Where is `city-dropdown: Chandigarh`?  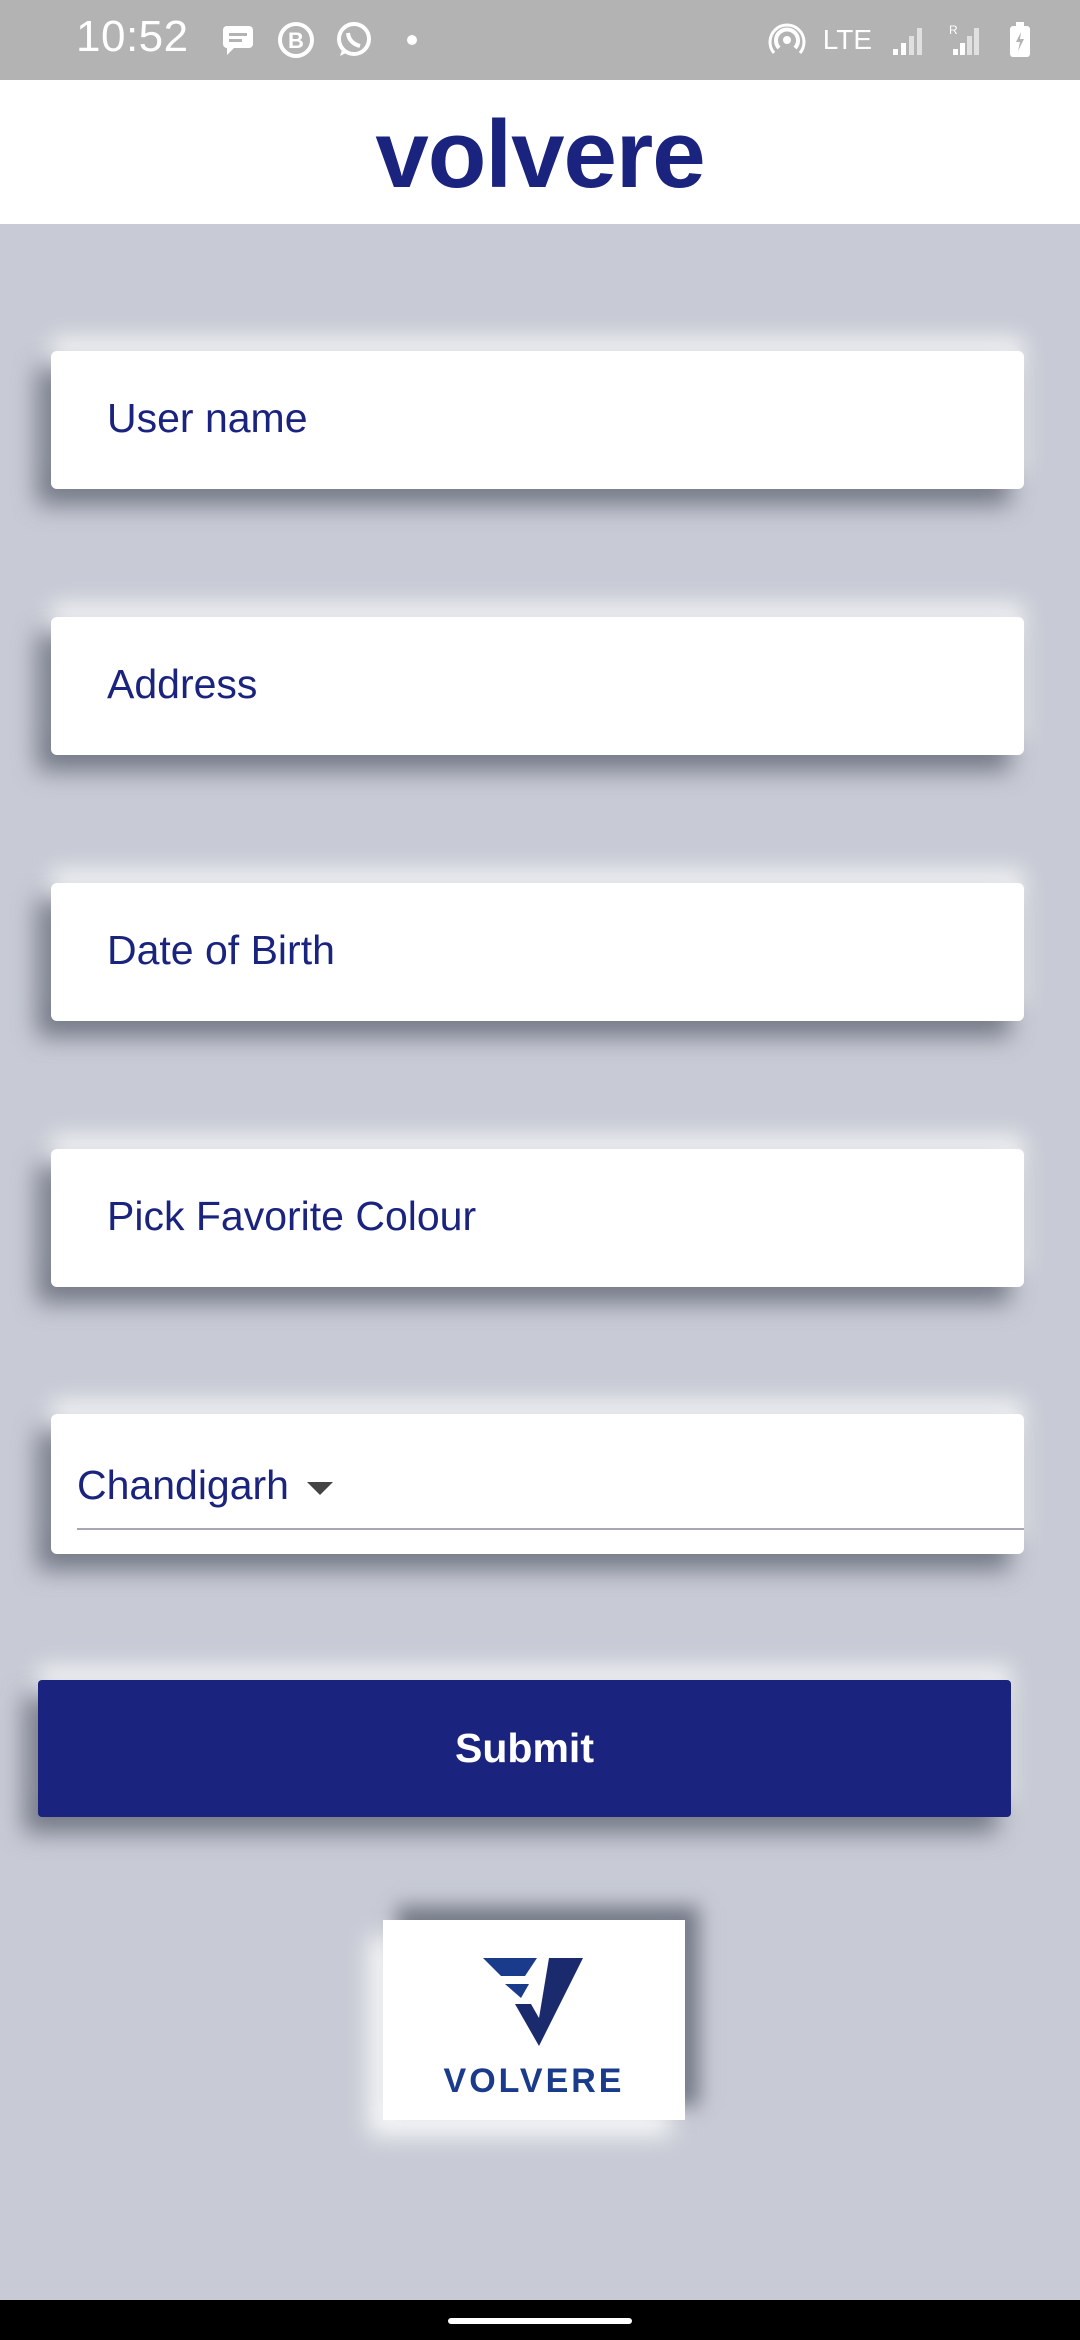 city-dropdown: Chandigarh is located at coordinates (550, 1496).